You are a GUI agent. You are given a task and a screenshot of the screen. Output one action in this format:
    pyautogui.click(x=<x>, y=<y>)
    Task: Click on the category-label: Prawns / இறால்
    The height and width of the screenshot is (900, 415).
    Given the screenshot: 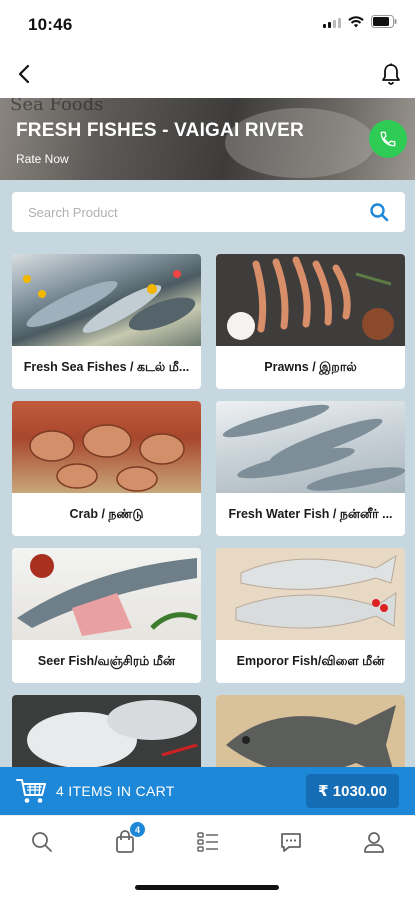 What is the action you would take?
    pyautogui.click(x=310, y=366)
    